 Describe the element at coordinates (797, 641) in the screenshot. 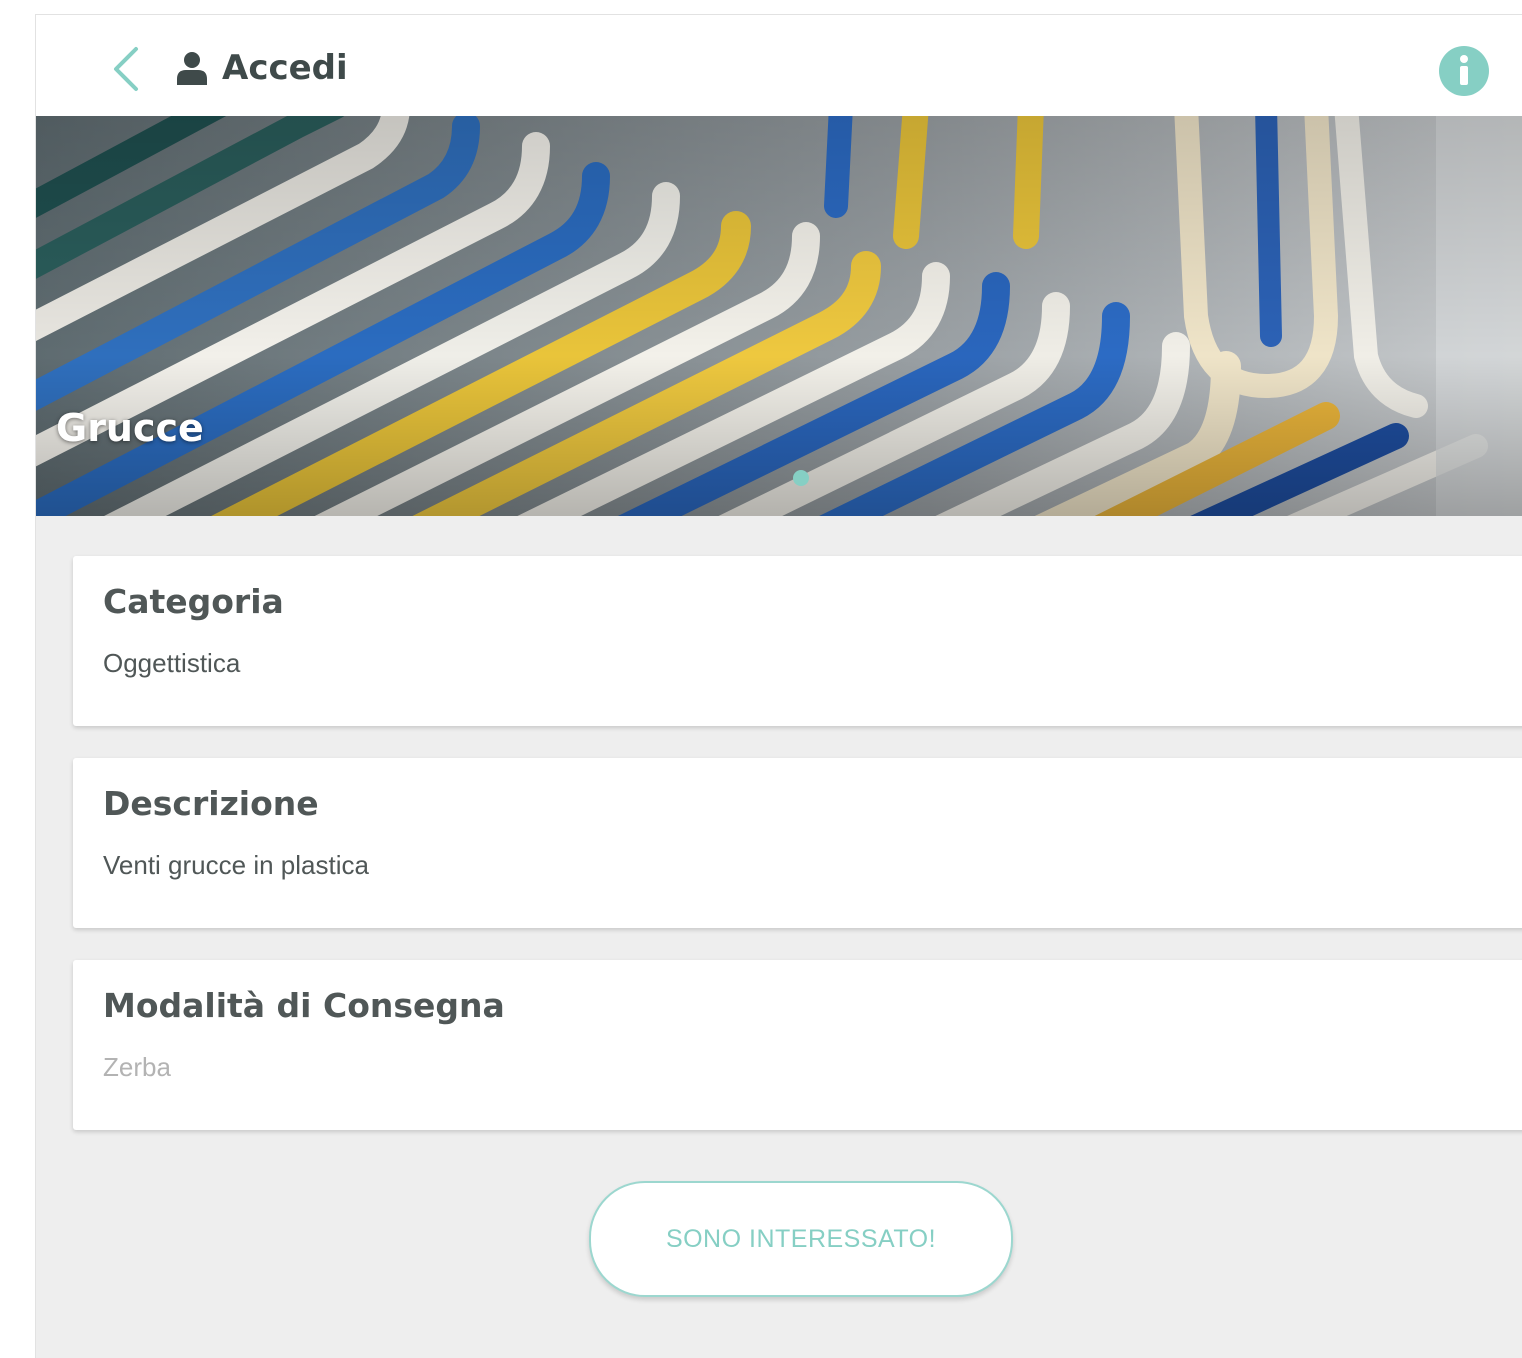

I see `category-card: Categoria Oggettistica` at that location.